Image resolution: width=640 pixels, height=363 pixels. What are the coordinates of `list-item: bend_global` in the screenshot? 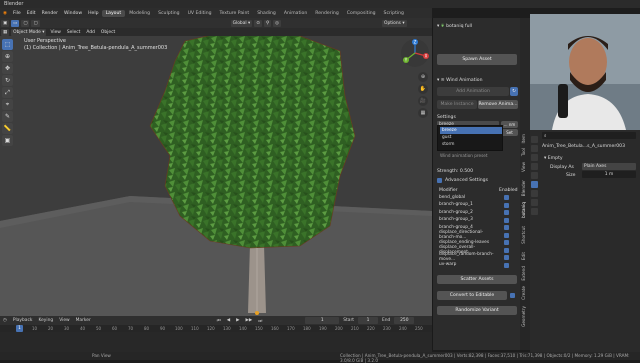 It's located at (469, 197).